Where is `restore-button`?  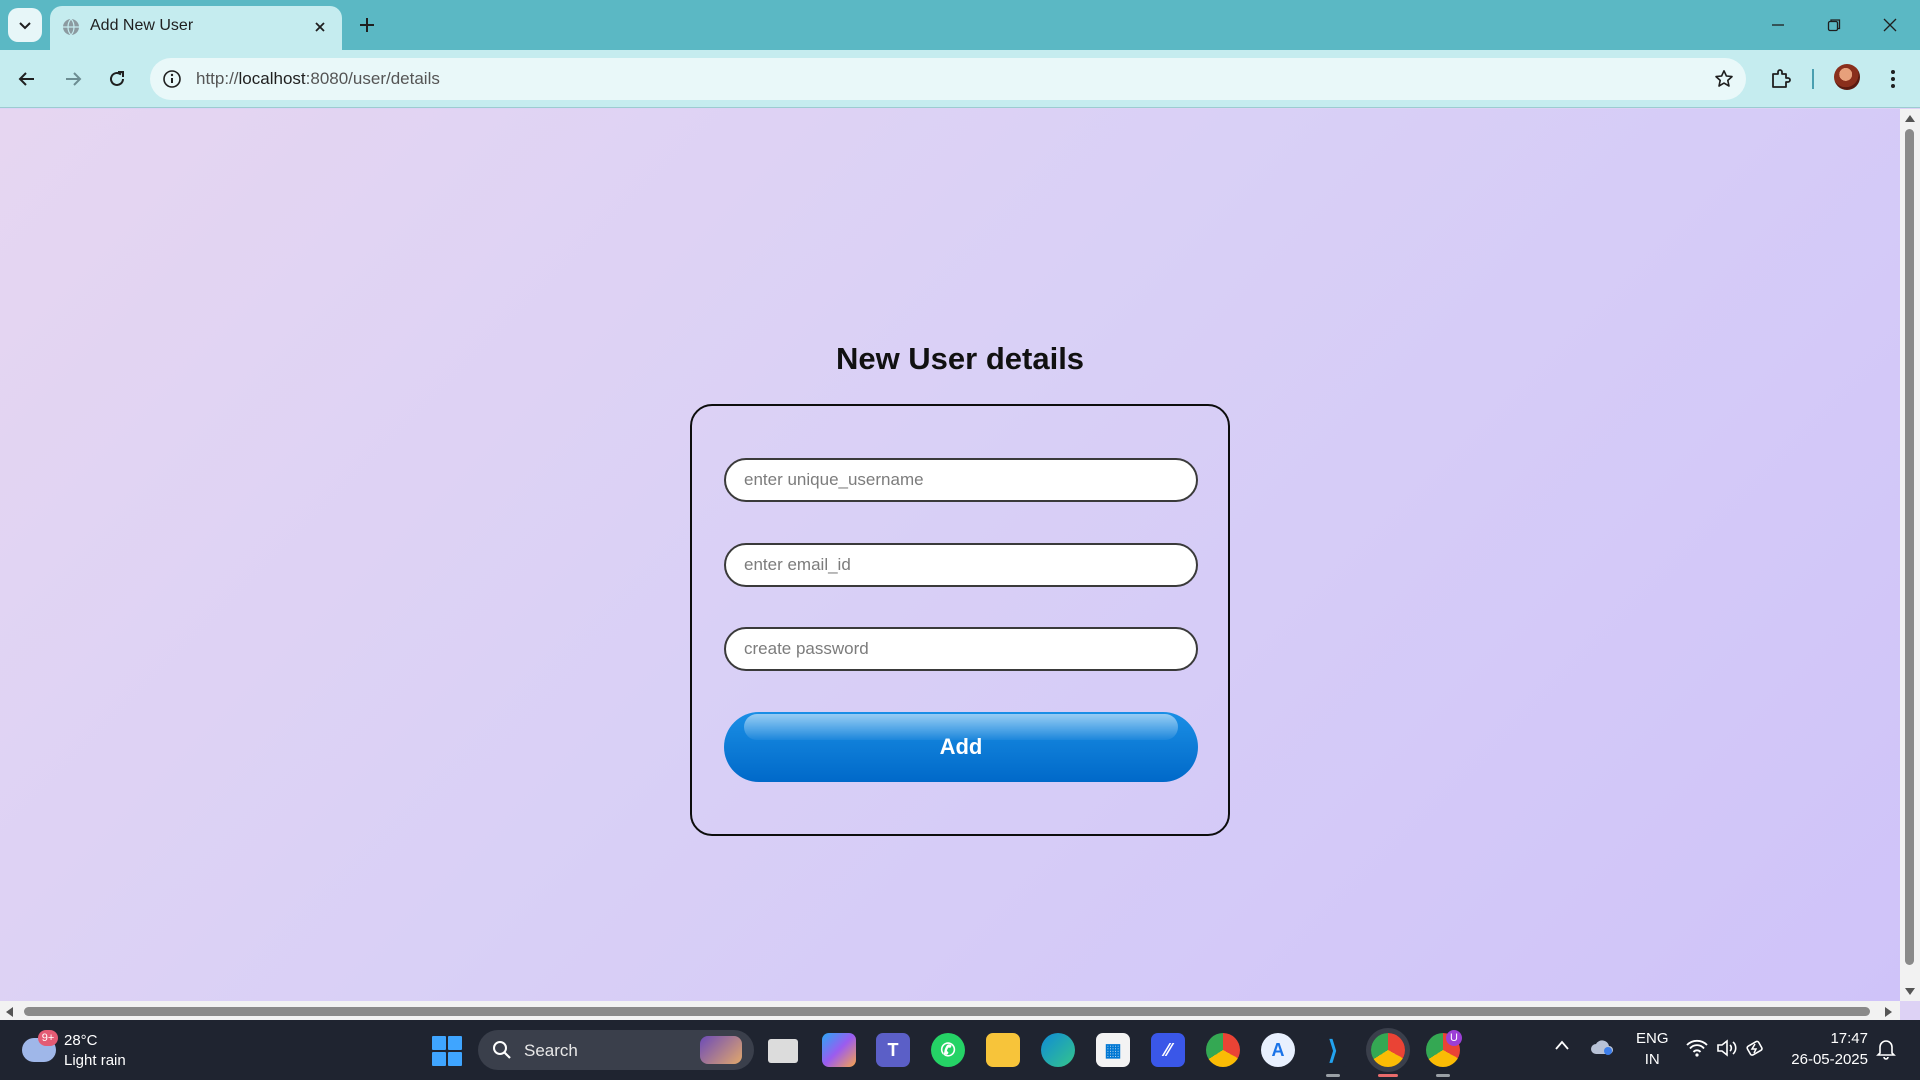 restore-button is located at coordinates (1834, 25).